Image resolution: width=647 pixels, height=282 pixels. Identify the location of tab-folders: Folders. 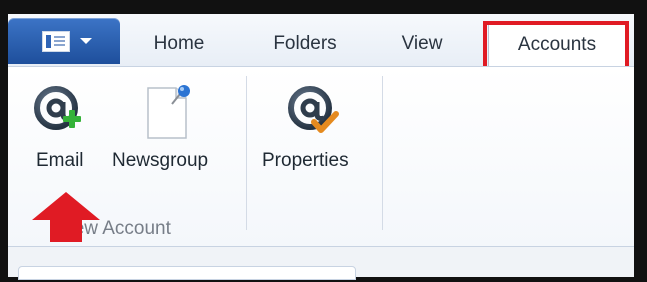
(305, 44).